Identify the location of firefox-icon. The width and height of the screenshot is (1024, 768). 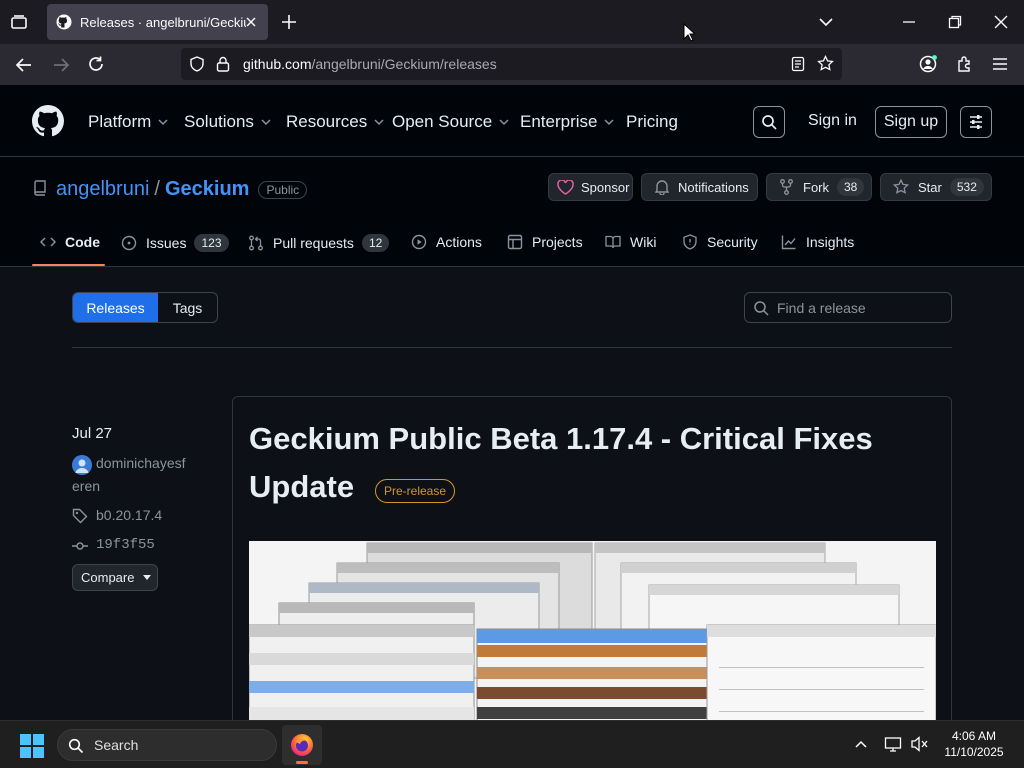
(302, 745).